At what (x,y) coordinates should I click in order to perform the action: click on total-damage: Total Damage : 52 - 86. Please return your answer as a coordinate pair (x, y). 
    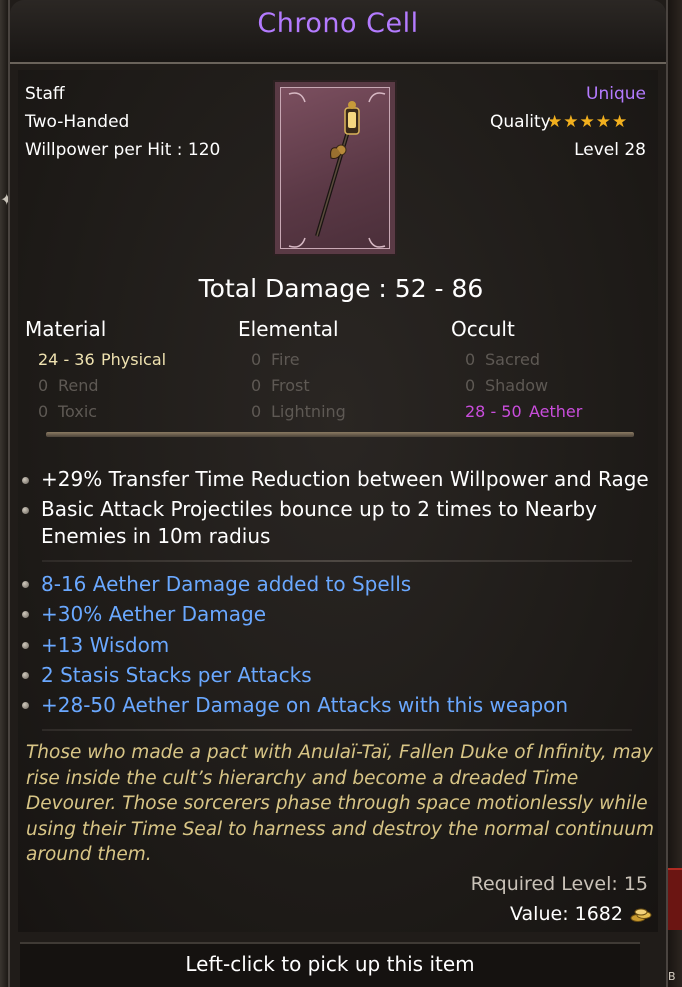
    Looking at the image, I should click on (341, 288).